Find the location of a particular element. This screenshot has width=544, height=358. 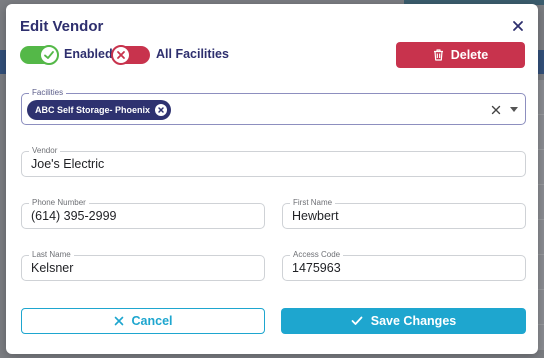

backdrop-table-rows is located at coordinates (541, 215).